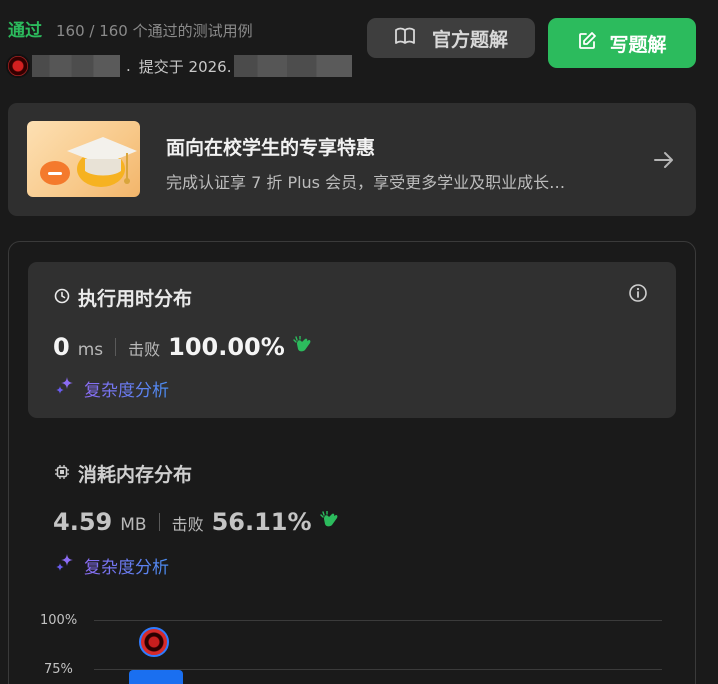 The height and width of the screenshot is (684, 718). What do you see at coordinates (76, 66) in the screenshot?
I see `redacted-username` at bounding box center [76, 66].